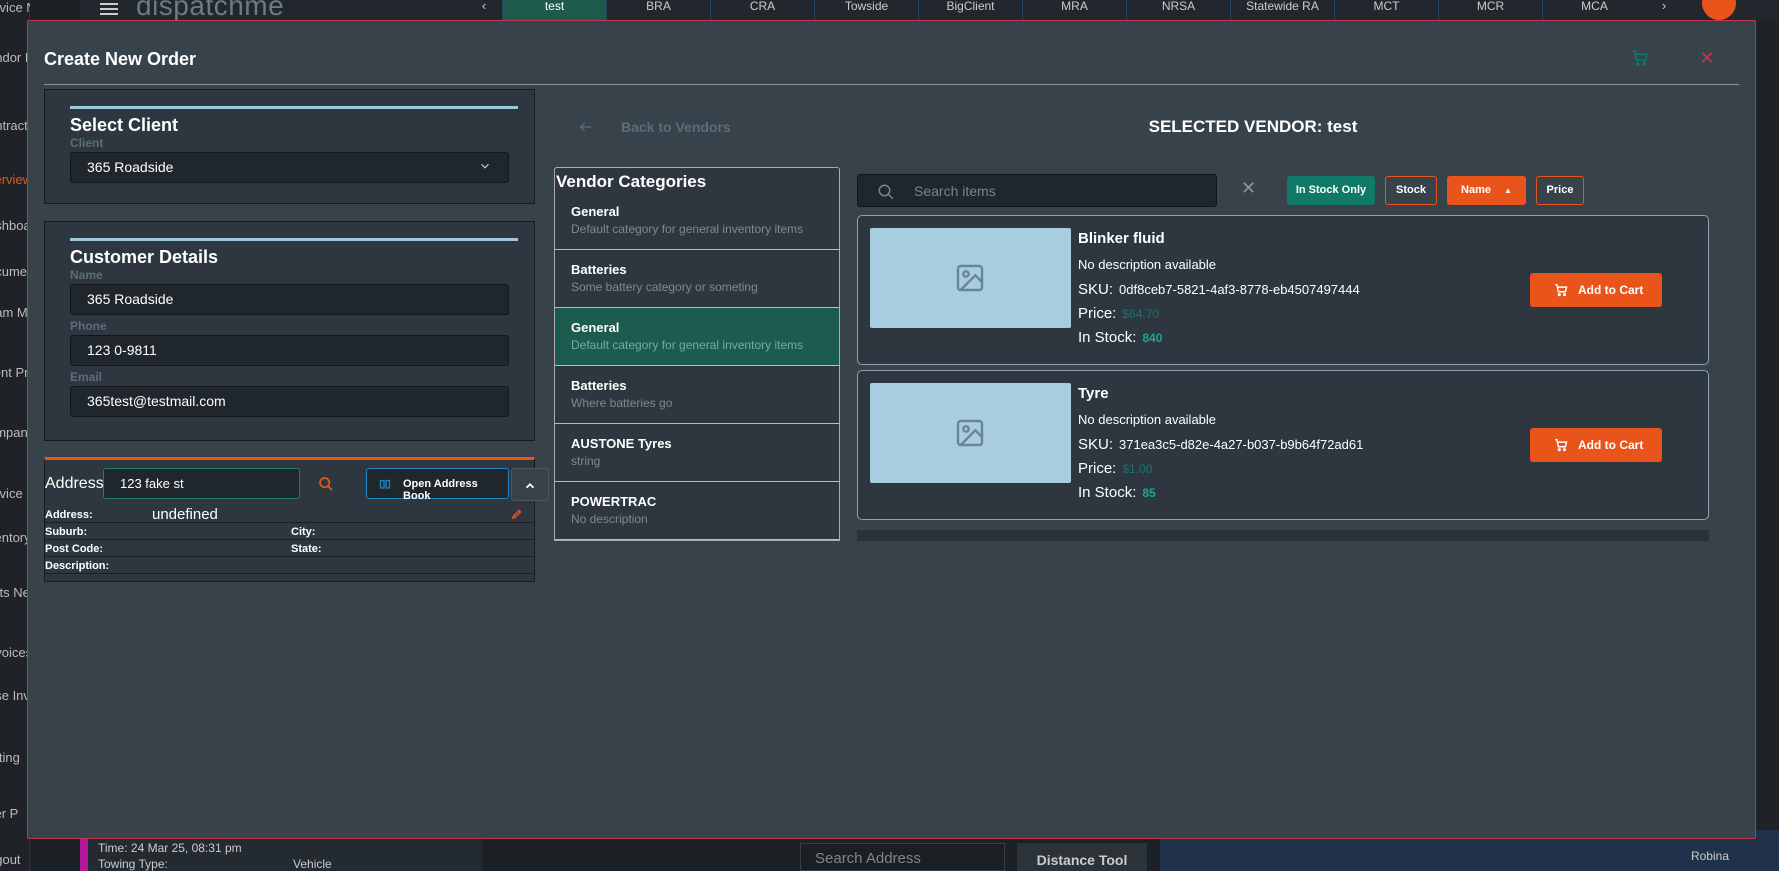  Describe the element at coordinates (15, 372) in the screenshot. I see `sidebar-item: lient Profiles` at that location.